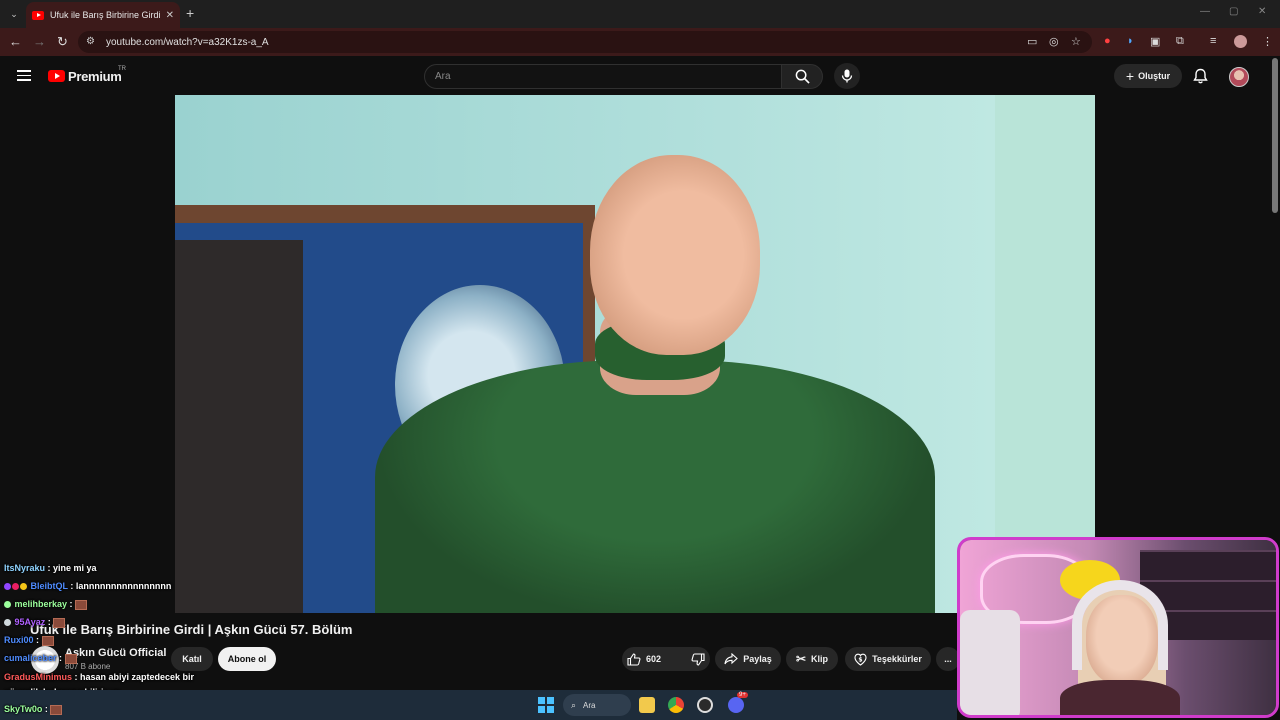 The height and width of the screenshot is (720, 1280). I want to click on headphones-icon, so click(1120, 625).